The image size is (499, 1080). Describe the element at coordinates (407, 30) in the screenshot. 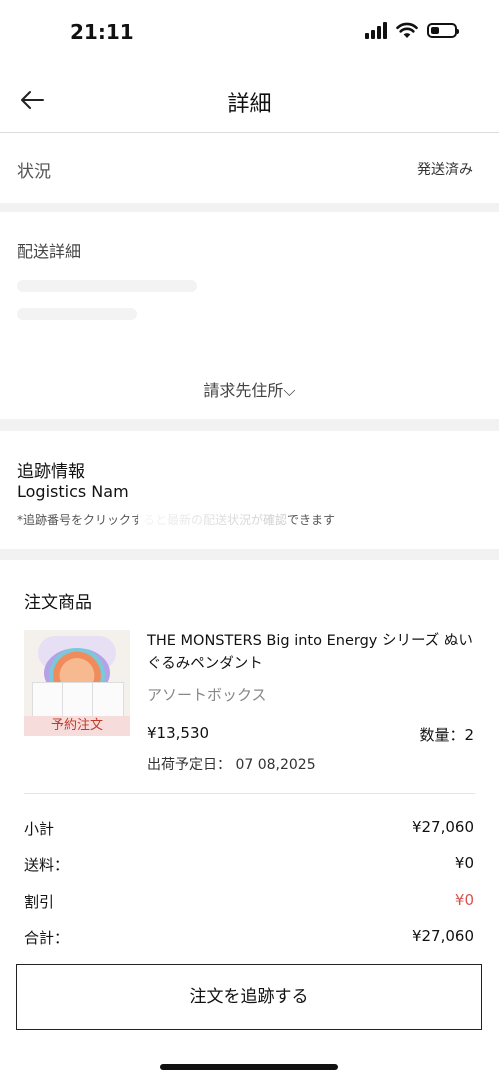

I see `wifi-icon` at that location.